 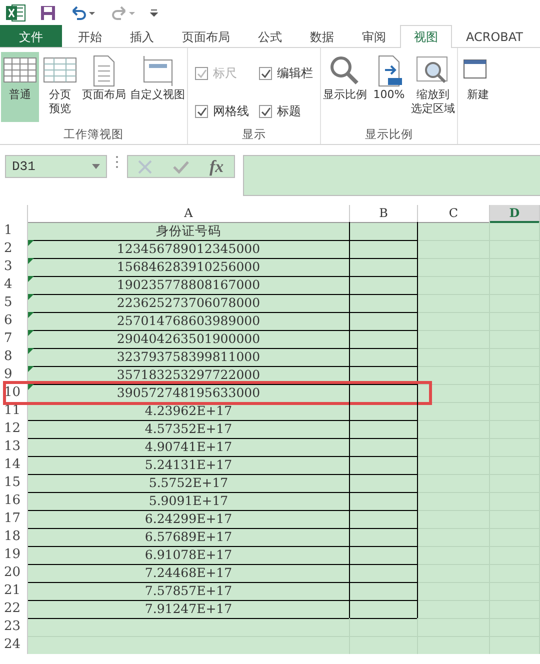 What do you see at coordinates (20, 87) in the screenshot?
I see `ribbon-button: 普通` at bounding box center [20, 87].